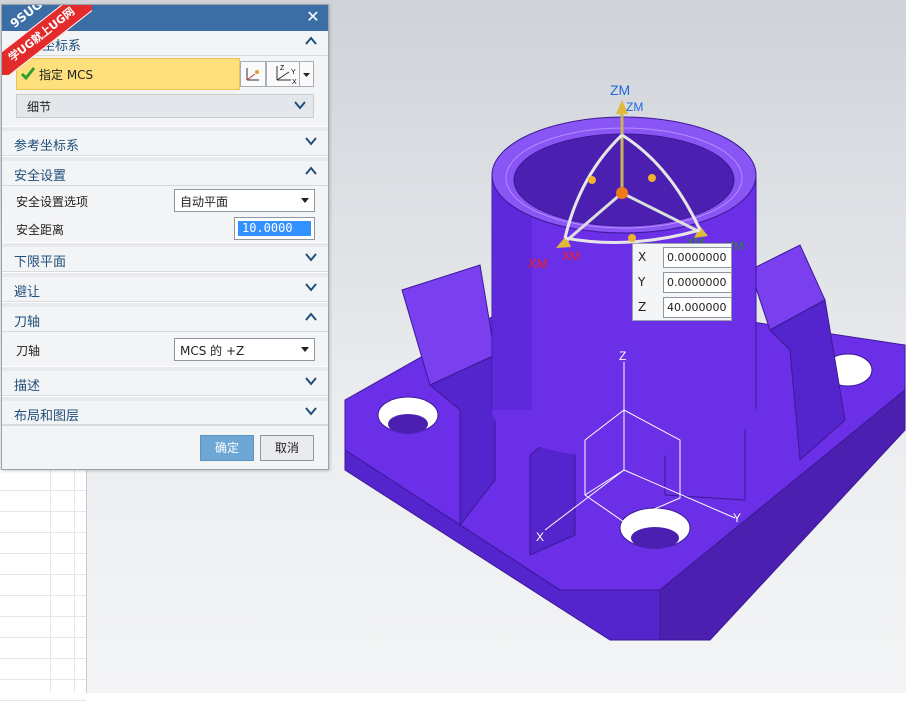 The image size is (906, 701). I want to click on wcs-label-x: X, so click(540, 537).